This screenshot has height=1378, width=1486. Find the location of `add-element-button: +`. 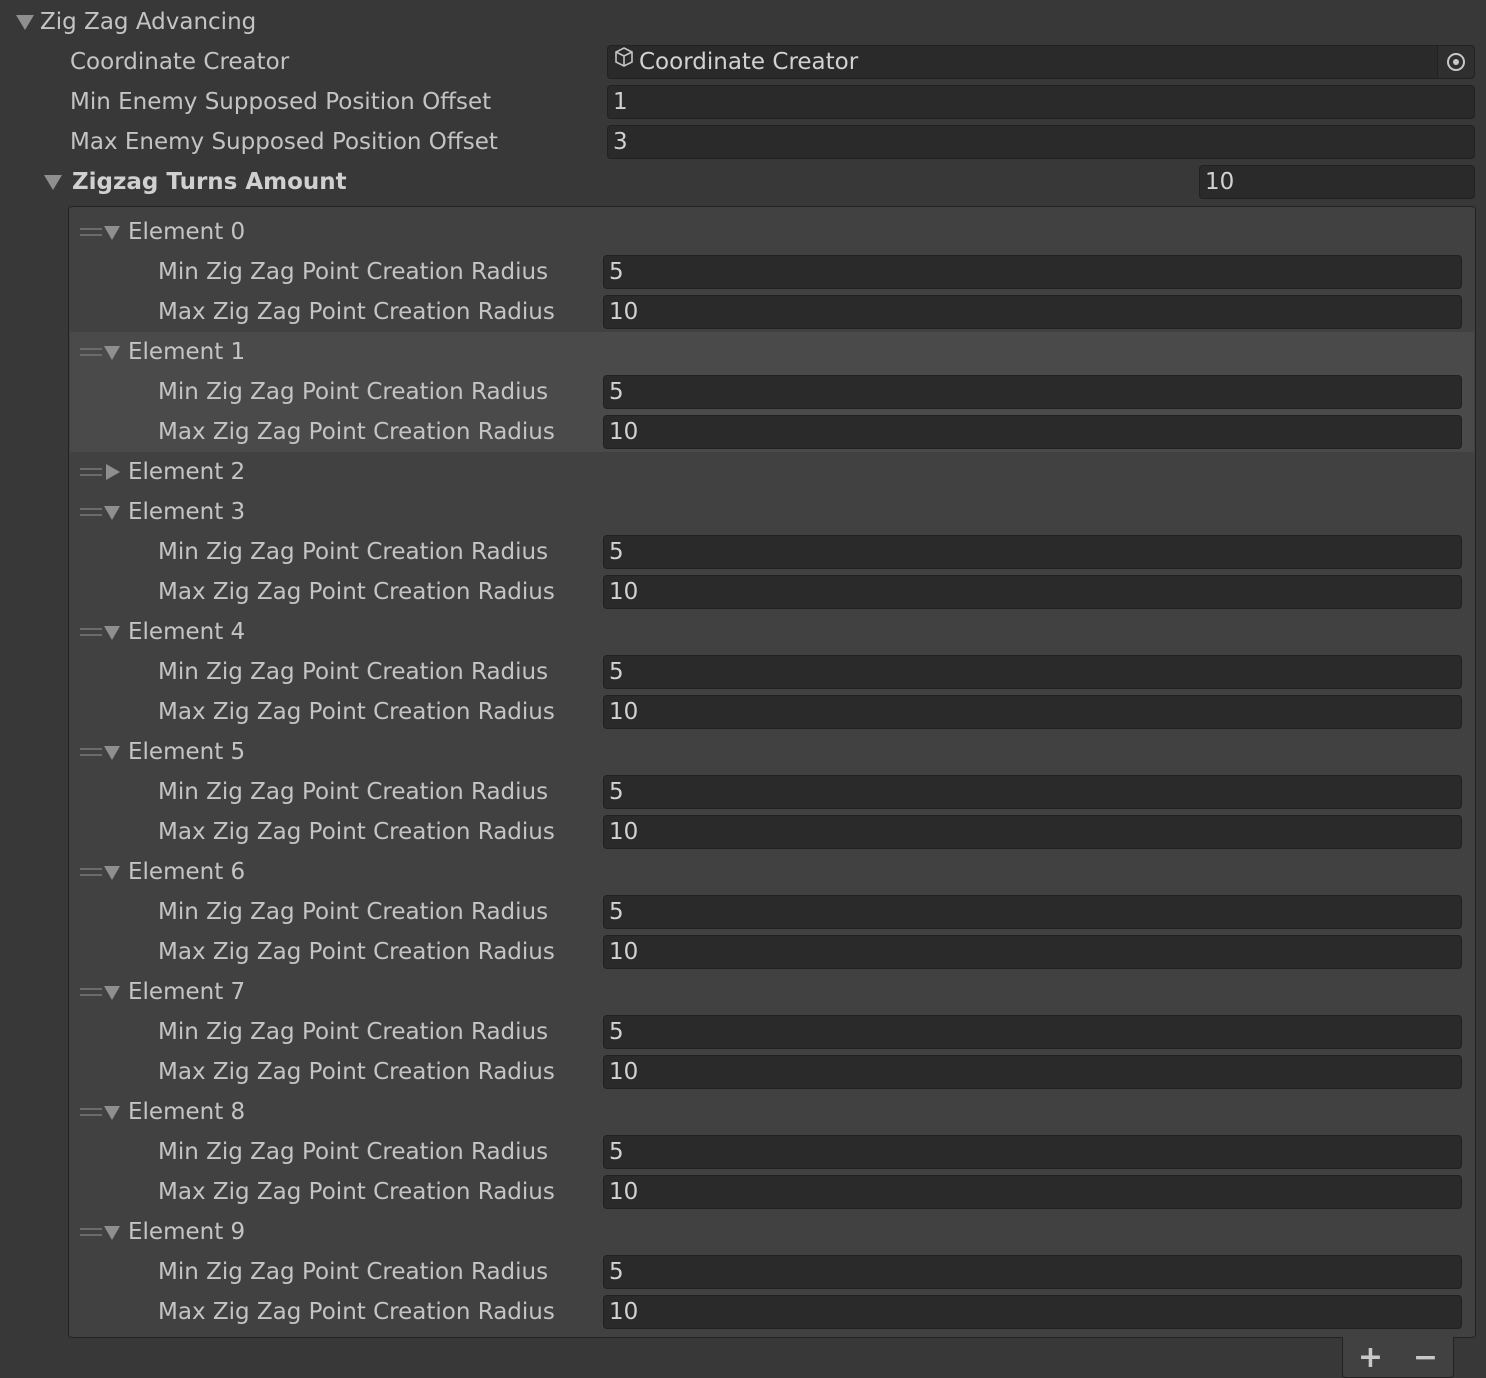

add-element-button: + is located at coordinates (1371, 1357).